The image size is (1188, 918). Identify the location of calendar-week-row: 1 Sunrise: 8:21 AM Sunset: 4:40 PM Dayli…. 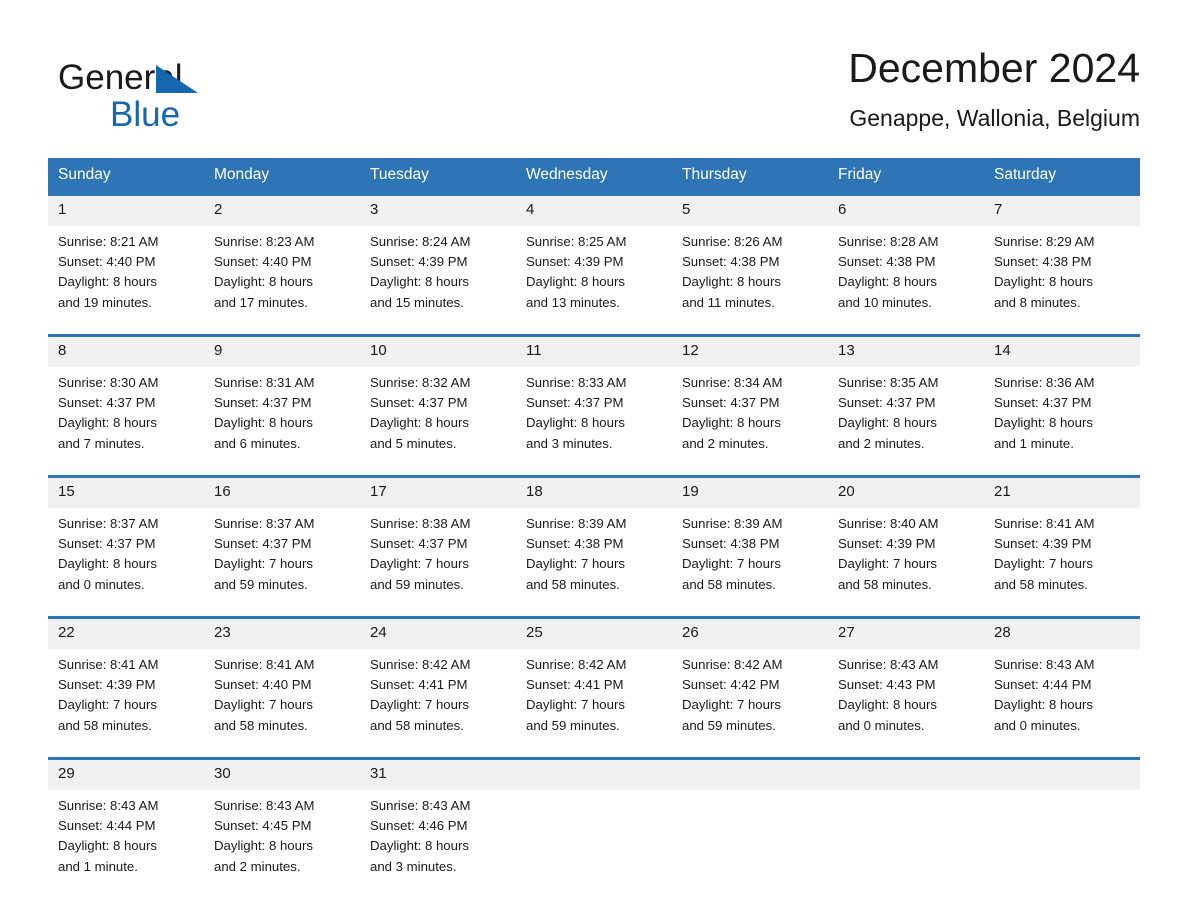
(594, 259).